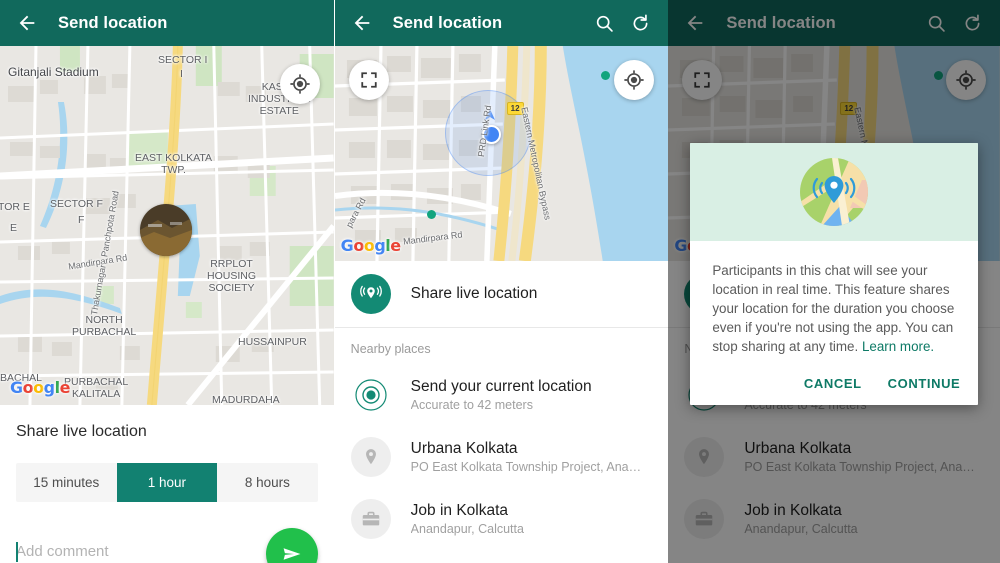 The width and height of the screenshot is (1000, 563). What do you see at coordinates (368, 80) in the screenshot?
I see `fullscreen-icon` at bounding box center [368, 80].